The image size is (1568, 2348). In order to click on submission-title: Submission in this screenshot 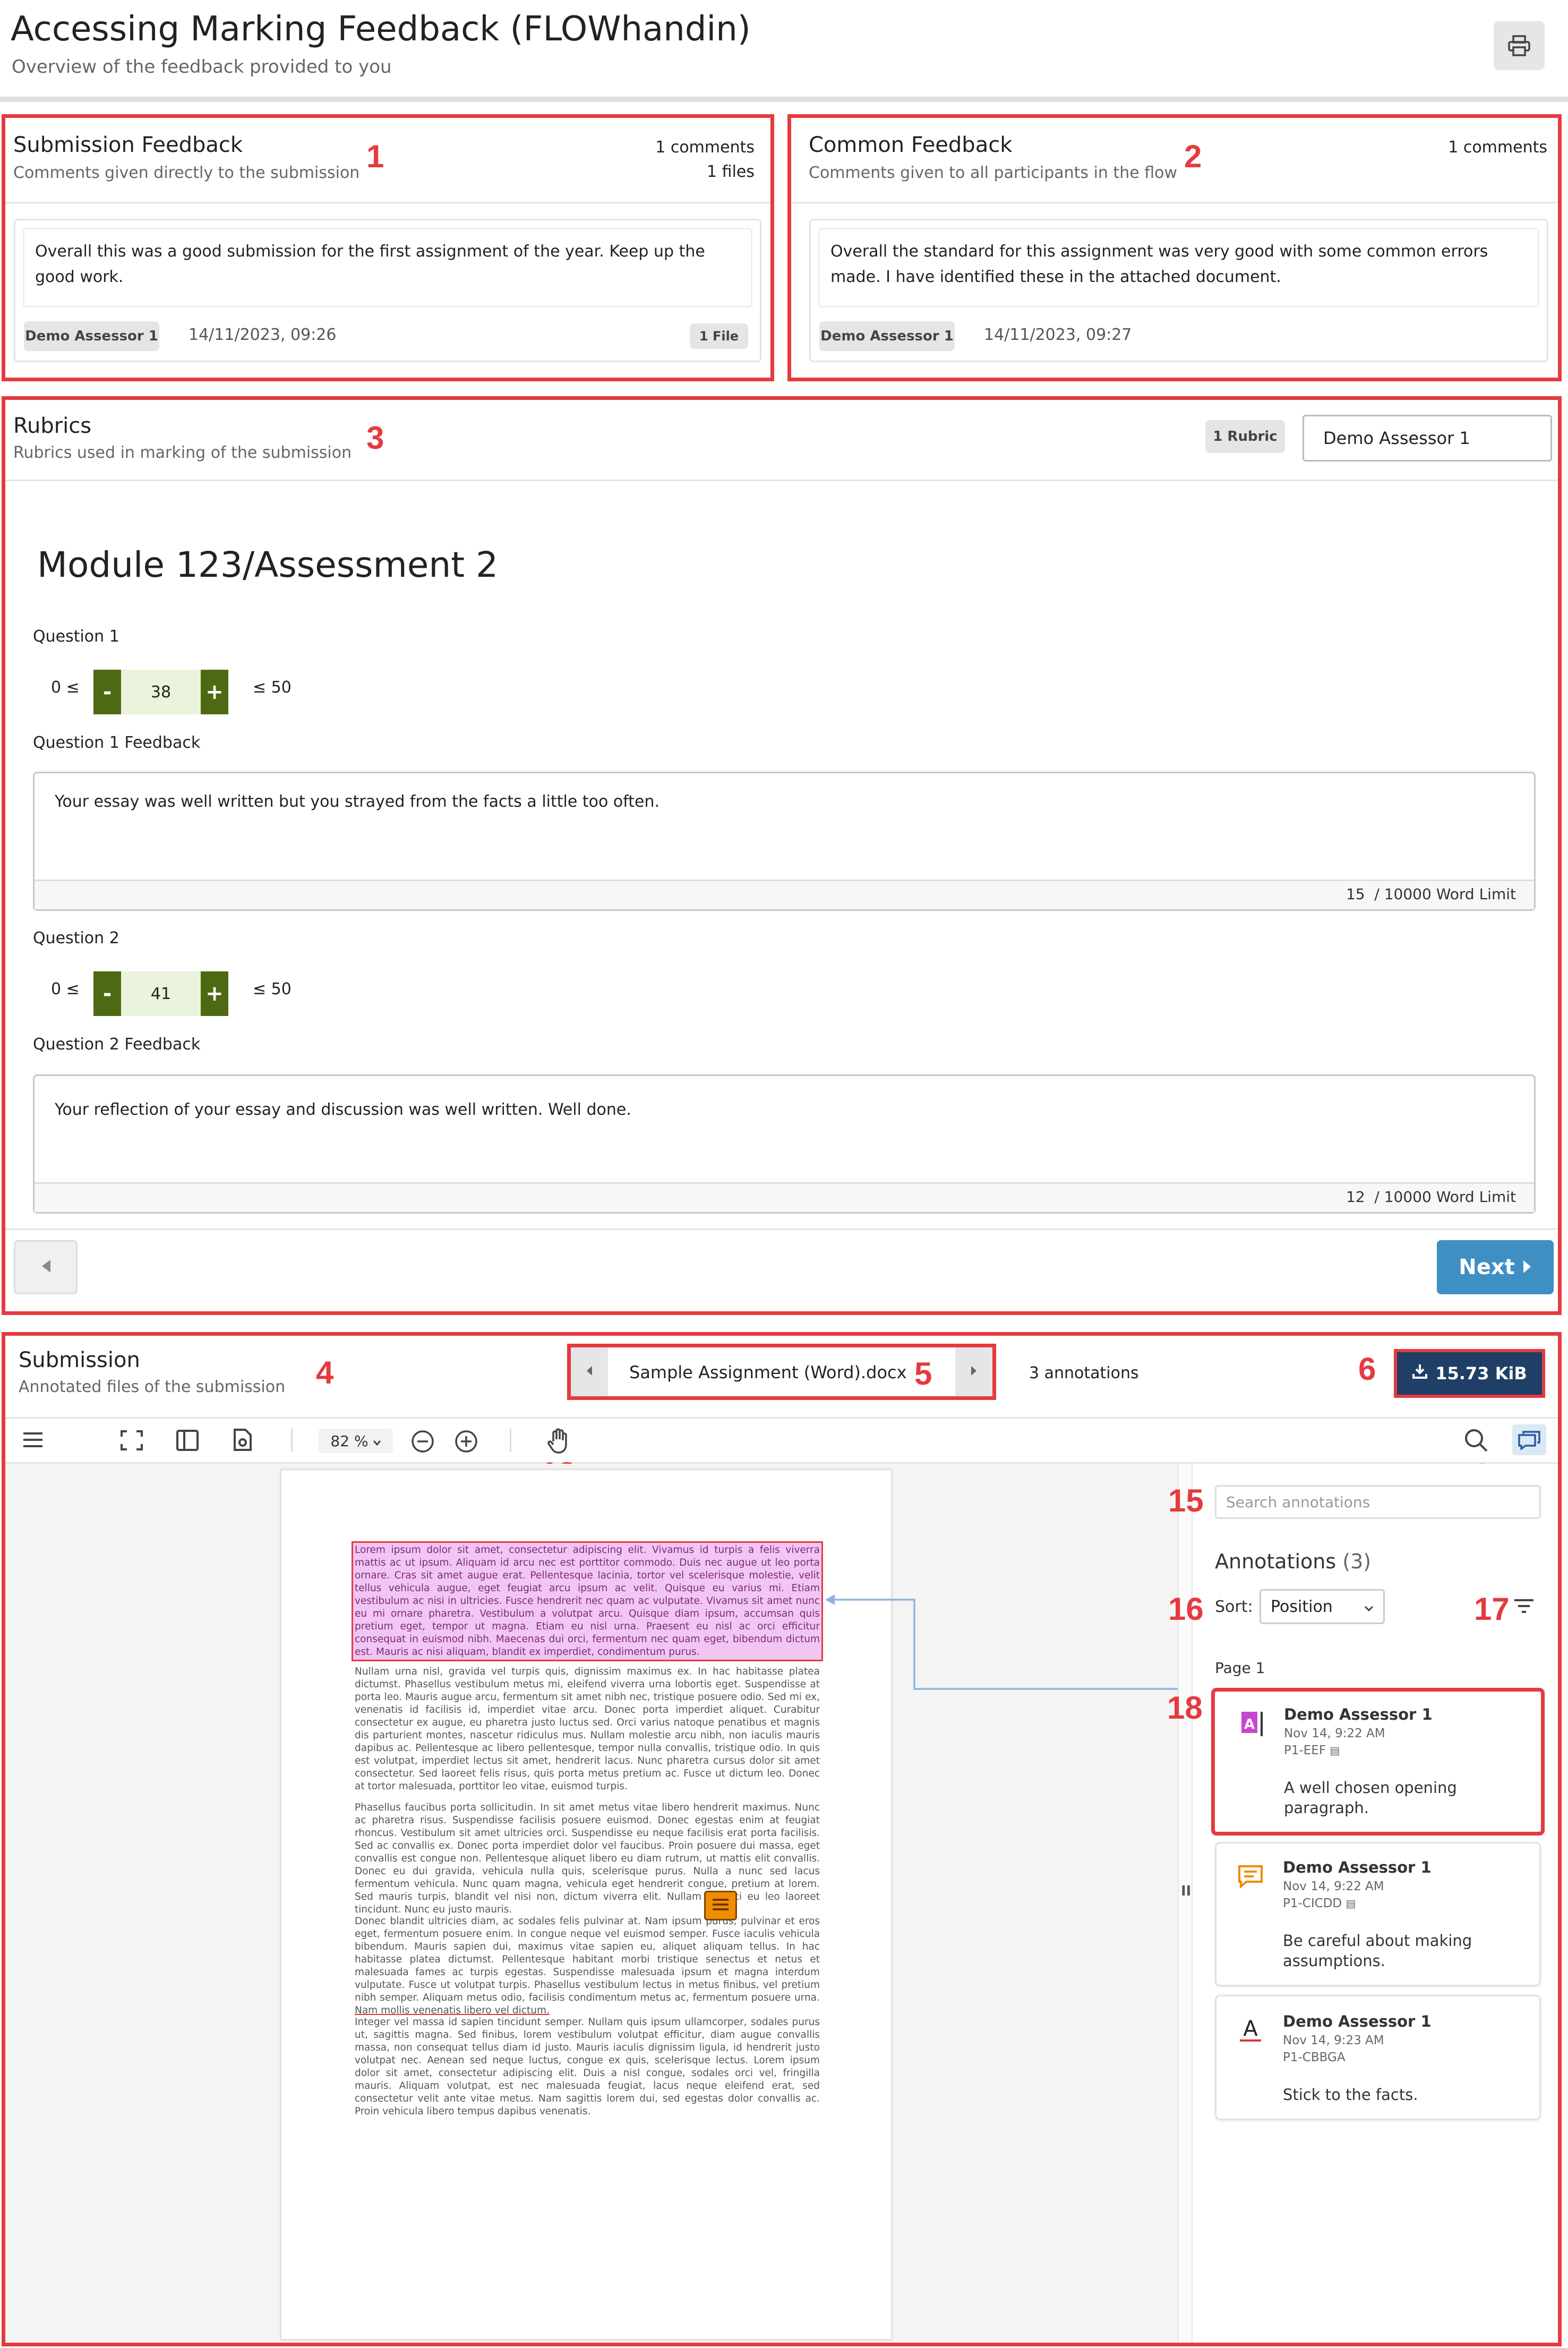, I will do `click(79, 1360)`.